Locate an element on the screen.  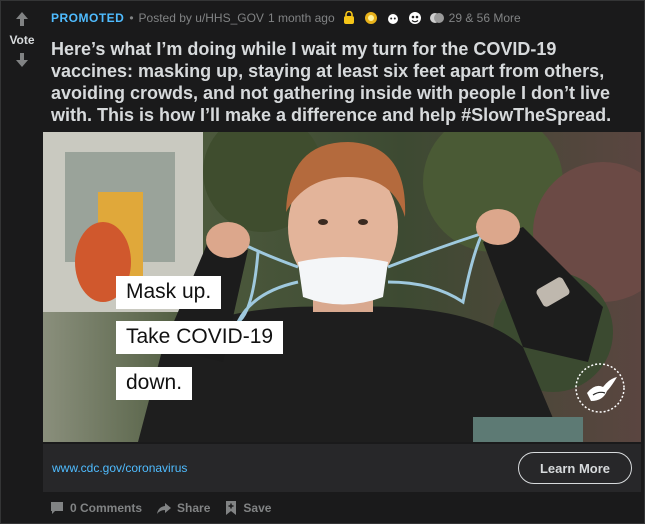
ad-url-link: www.cdc.gov/coronavirus is located at coordinates (119, 468).